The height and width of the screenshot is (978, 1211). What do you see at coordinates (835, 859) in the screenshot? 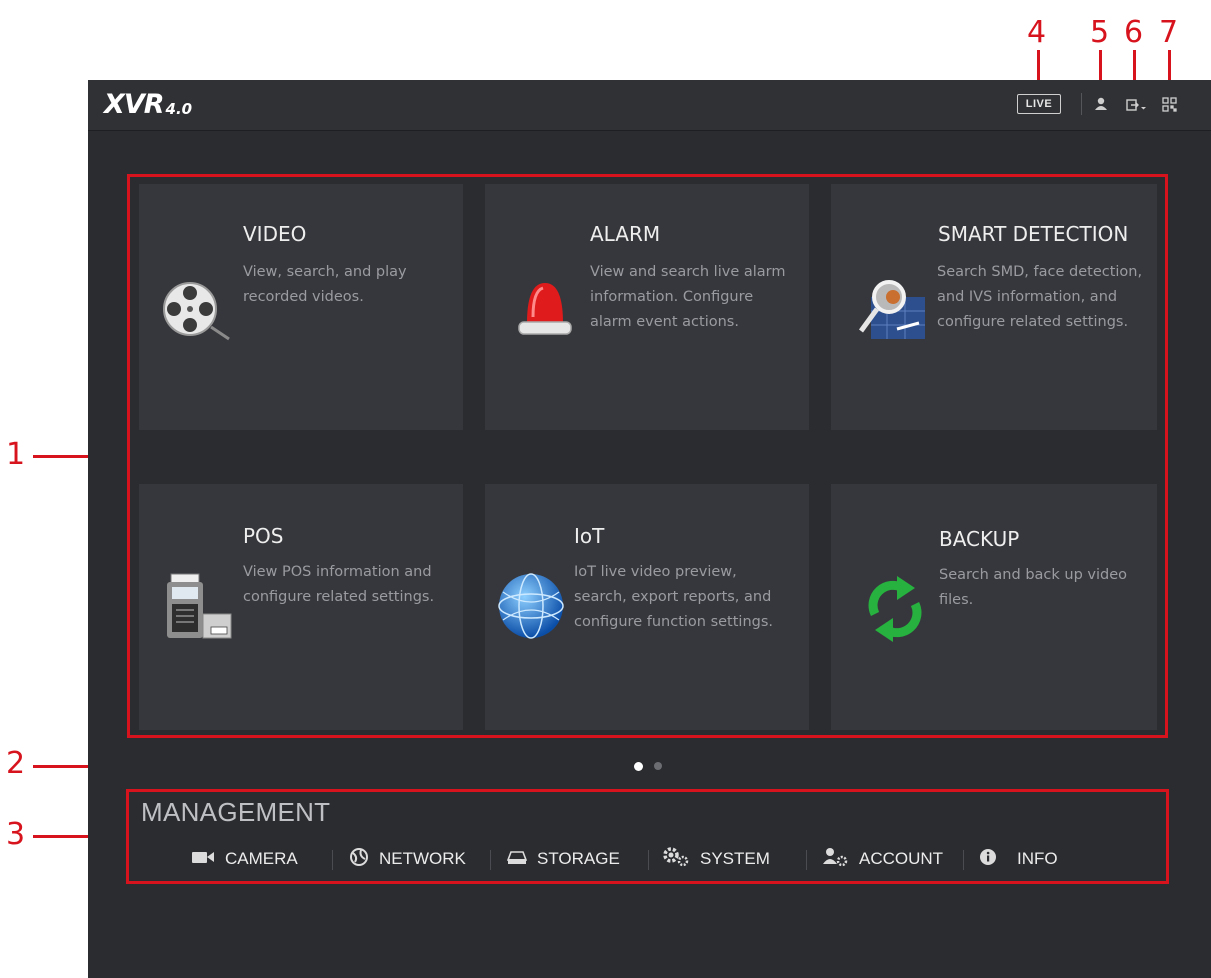
I see `account-gear-icon` at bounding box center [835, 859].